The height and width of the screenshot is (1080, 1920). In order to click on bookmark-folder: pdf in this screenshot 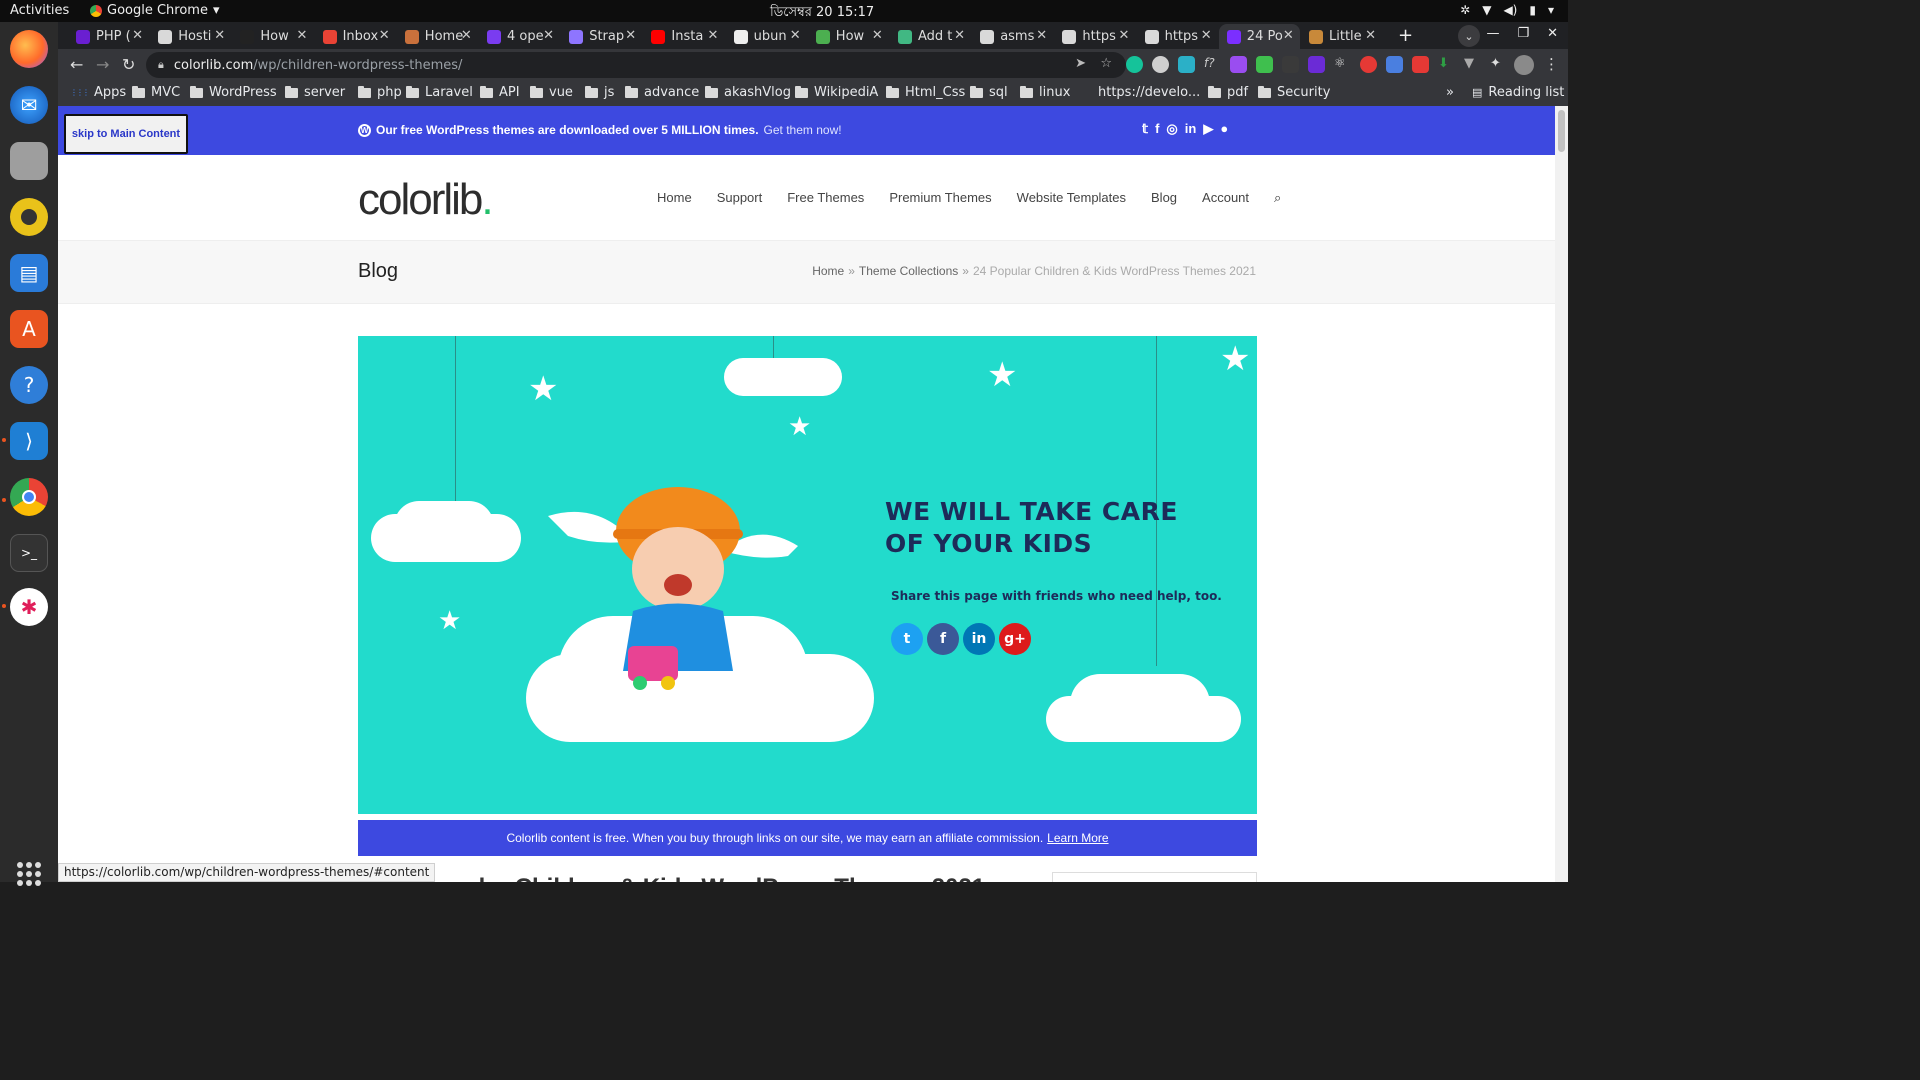, I will do `click(1228, 92)`.